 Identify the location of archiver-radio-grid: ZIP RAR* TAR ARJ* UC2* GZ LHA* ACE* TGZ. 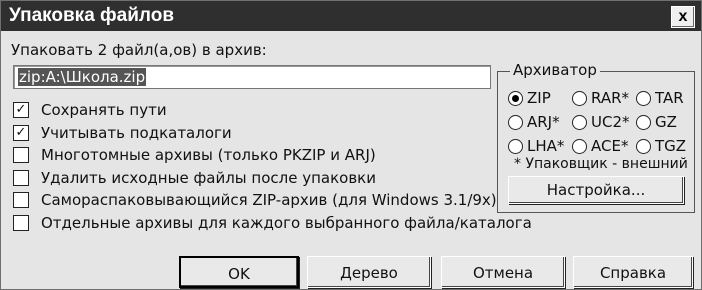
(604, 122).